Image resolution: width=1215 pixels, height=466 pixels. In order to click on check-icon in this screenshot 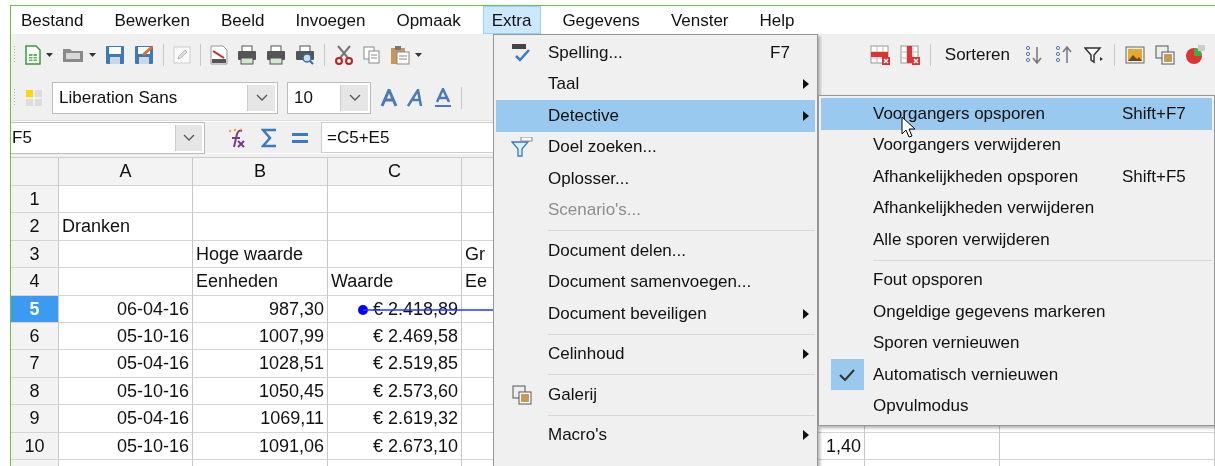, I will do `click(847, 374)`.